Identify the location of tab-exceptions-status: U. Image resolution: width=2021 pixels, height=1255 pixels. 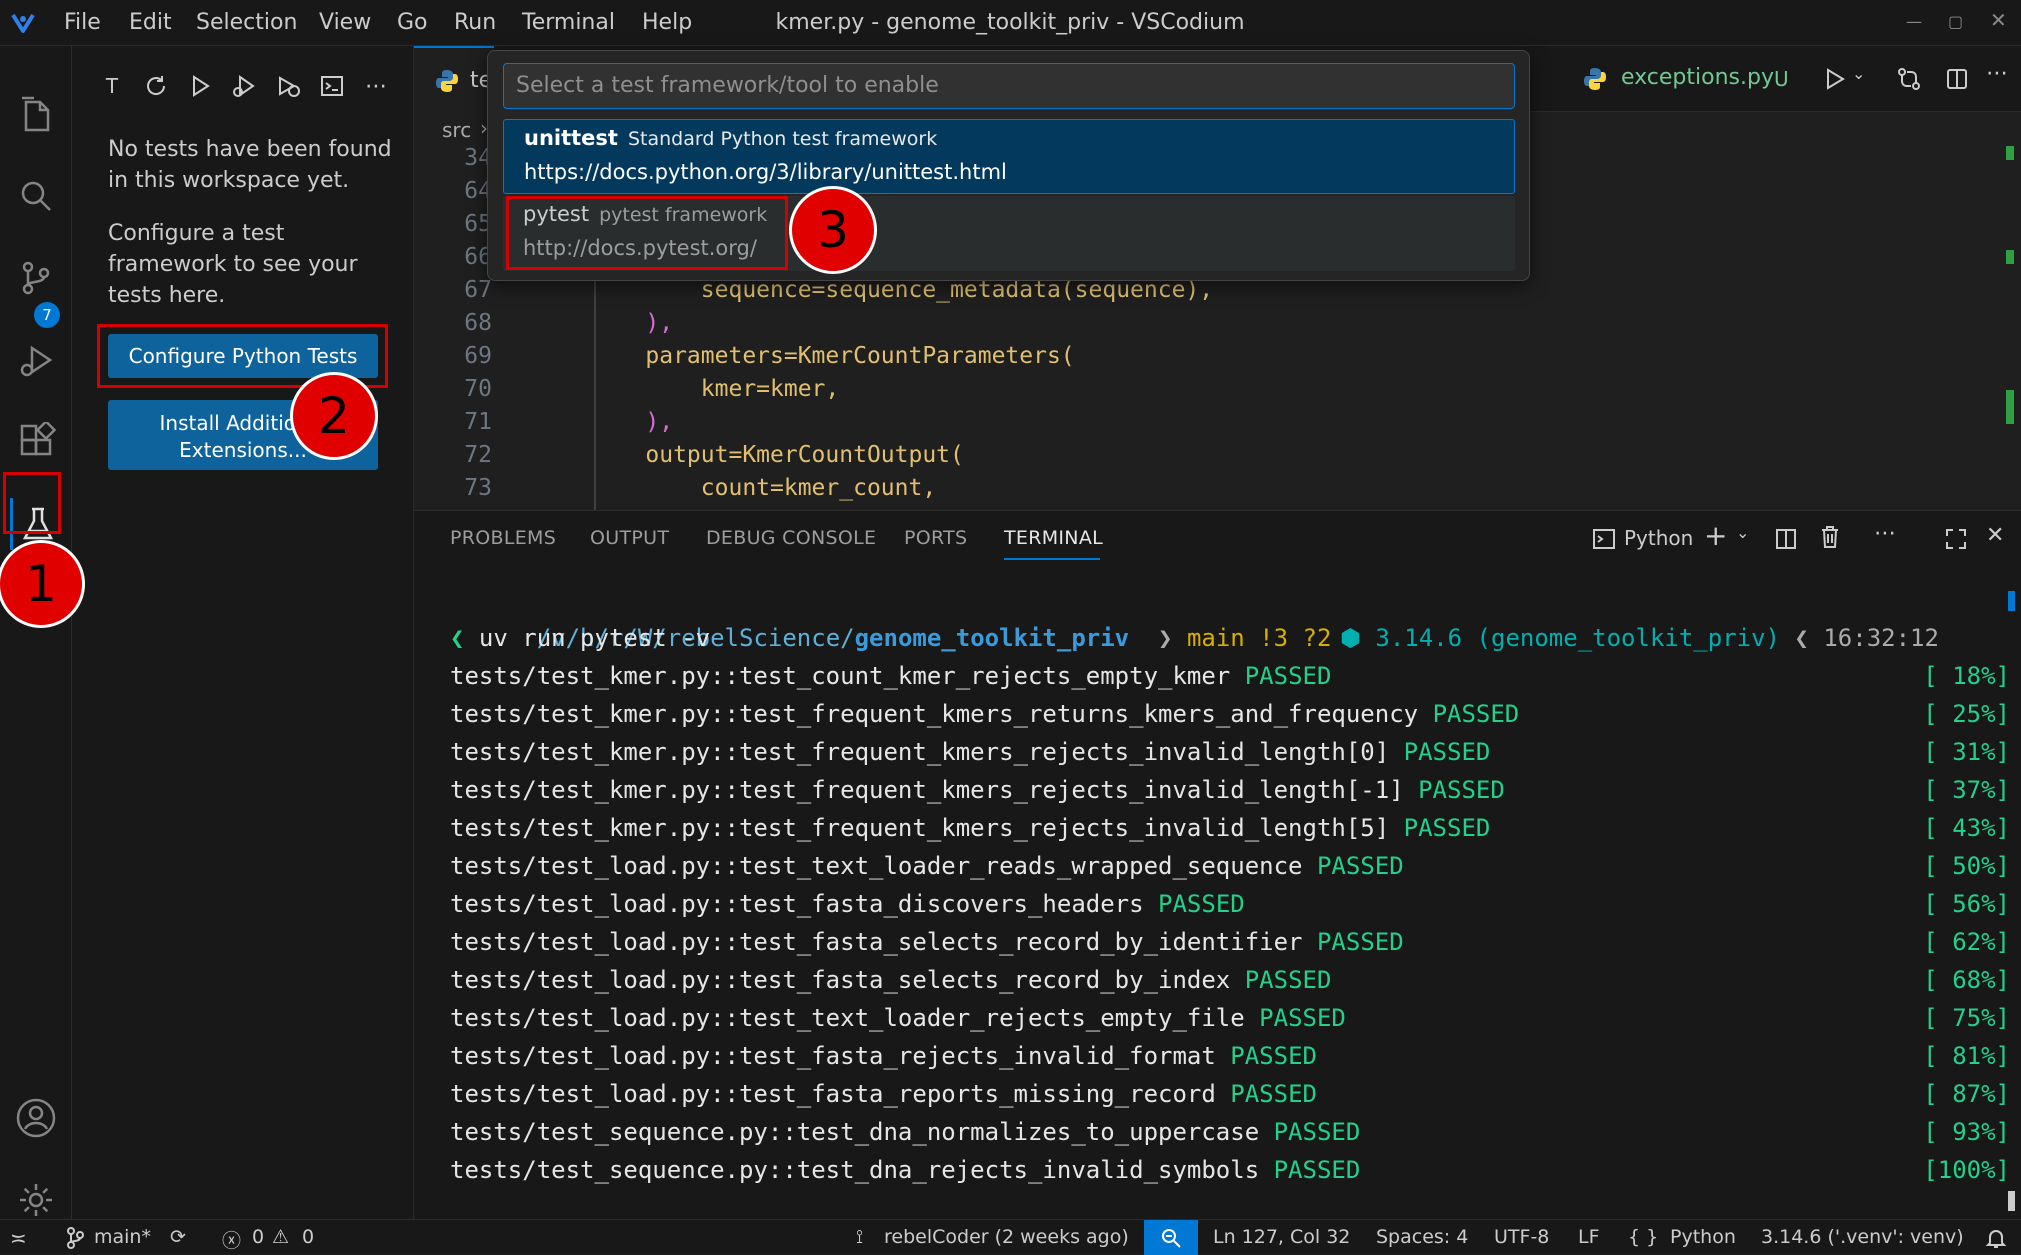
(1781, 79).